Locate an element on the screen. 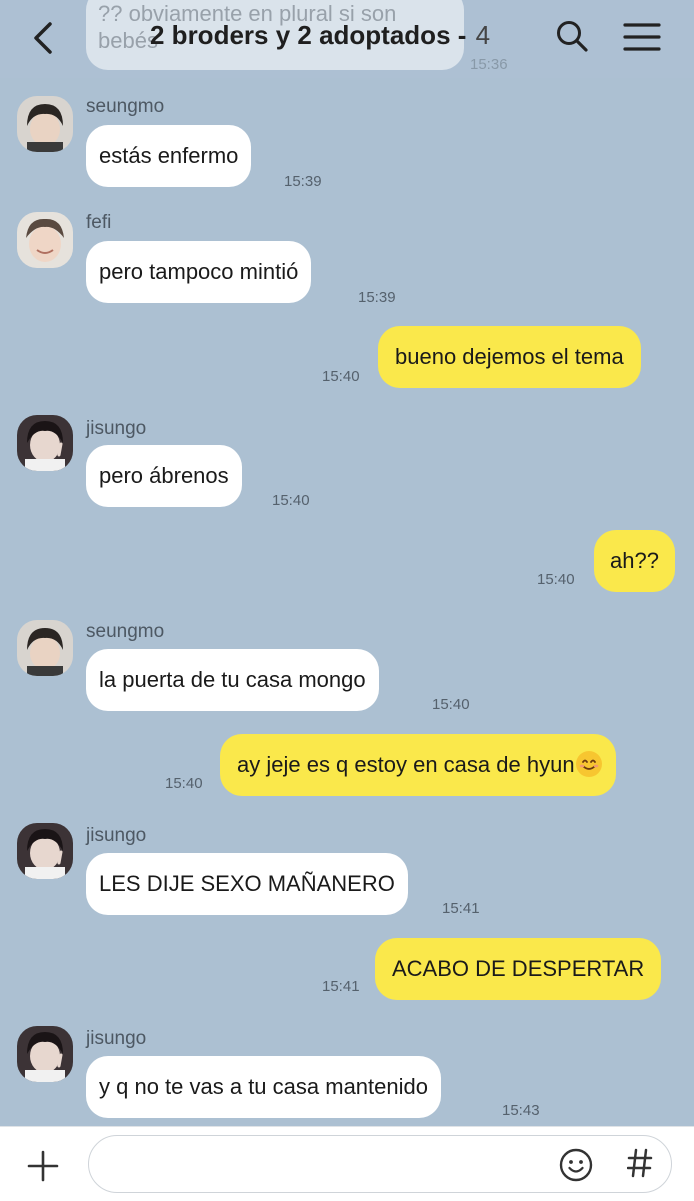 The image size is (694, 1201). message-text: pero tampoco mintió is located at coordinates (199, 271).